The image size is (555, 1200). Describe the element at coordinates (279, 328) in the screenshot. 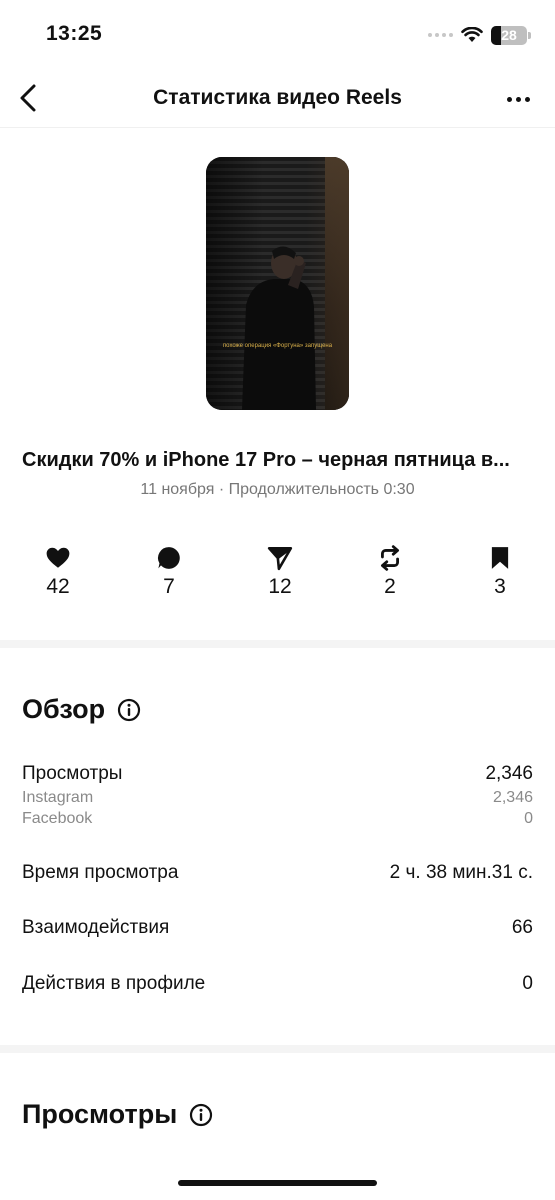

I see `person-silhouette` at that location.